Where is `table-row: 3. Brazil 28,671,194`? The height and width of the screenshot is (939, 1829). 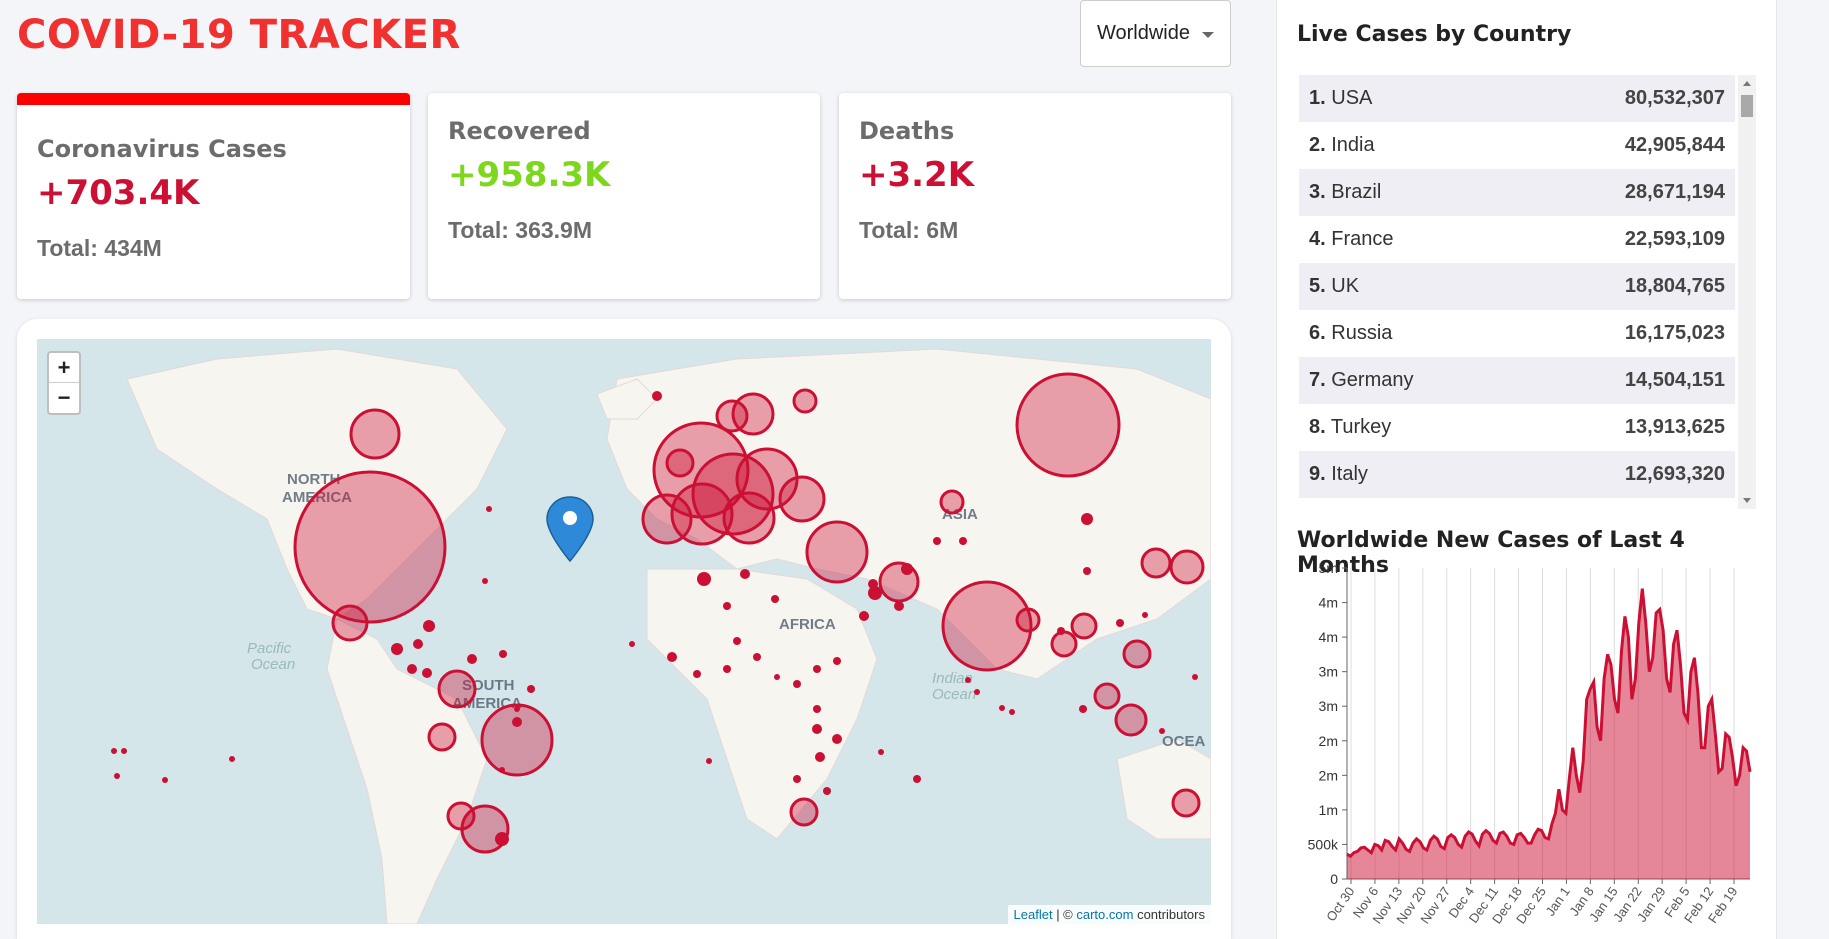
table-row: 3. Brazil 28,671,194 is located at coordinates (1517, 192).